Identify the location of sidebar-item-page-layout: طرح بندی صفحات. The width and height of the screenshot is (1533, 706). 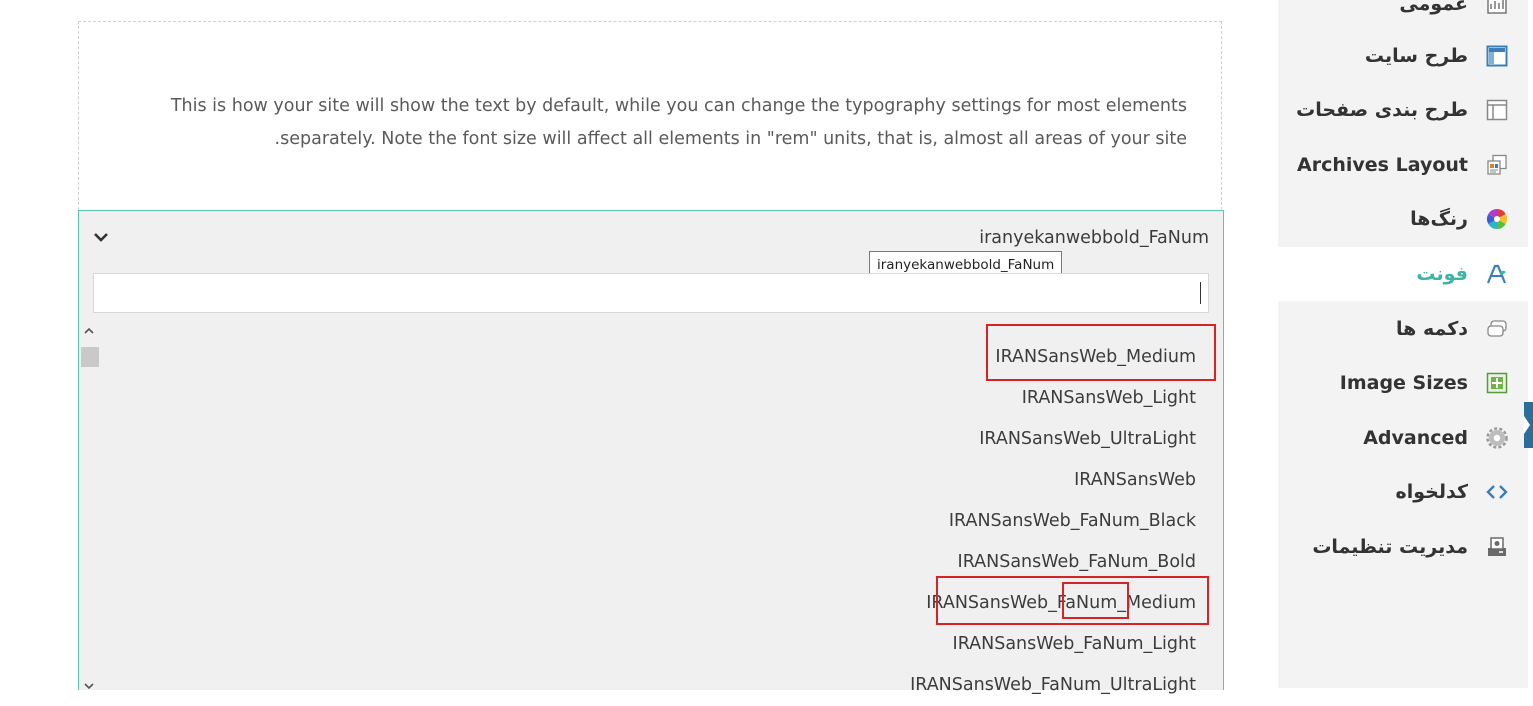
(1403, 110).